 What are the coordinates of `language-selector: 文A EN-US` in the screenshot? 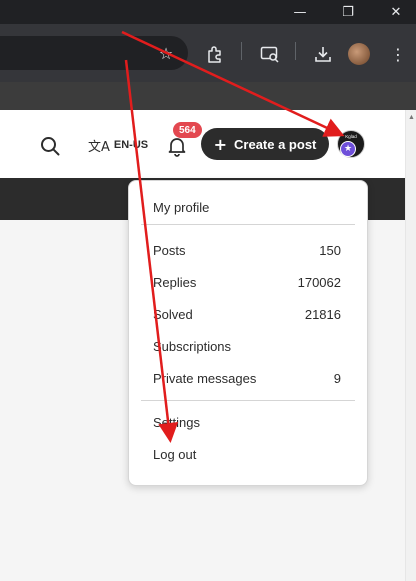 It's located at (118, 145).